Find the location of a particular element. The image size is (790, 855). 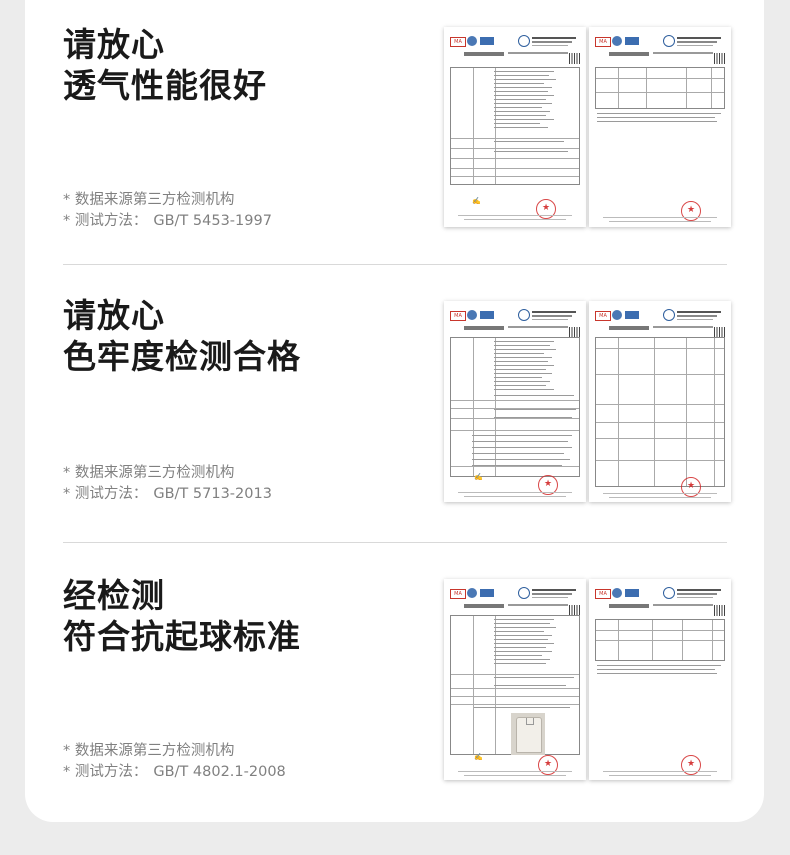

title-line-2: 色牢度检测合格 is located at coordinates (182, 356).